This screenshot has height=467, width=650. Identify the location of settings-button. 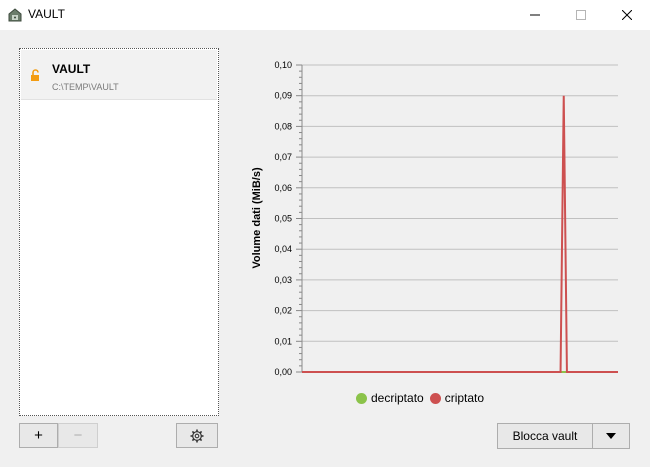
(197, 435).